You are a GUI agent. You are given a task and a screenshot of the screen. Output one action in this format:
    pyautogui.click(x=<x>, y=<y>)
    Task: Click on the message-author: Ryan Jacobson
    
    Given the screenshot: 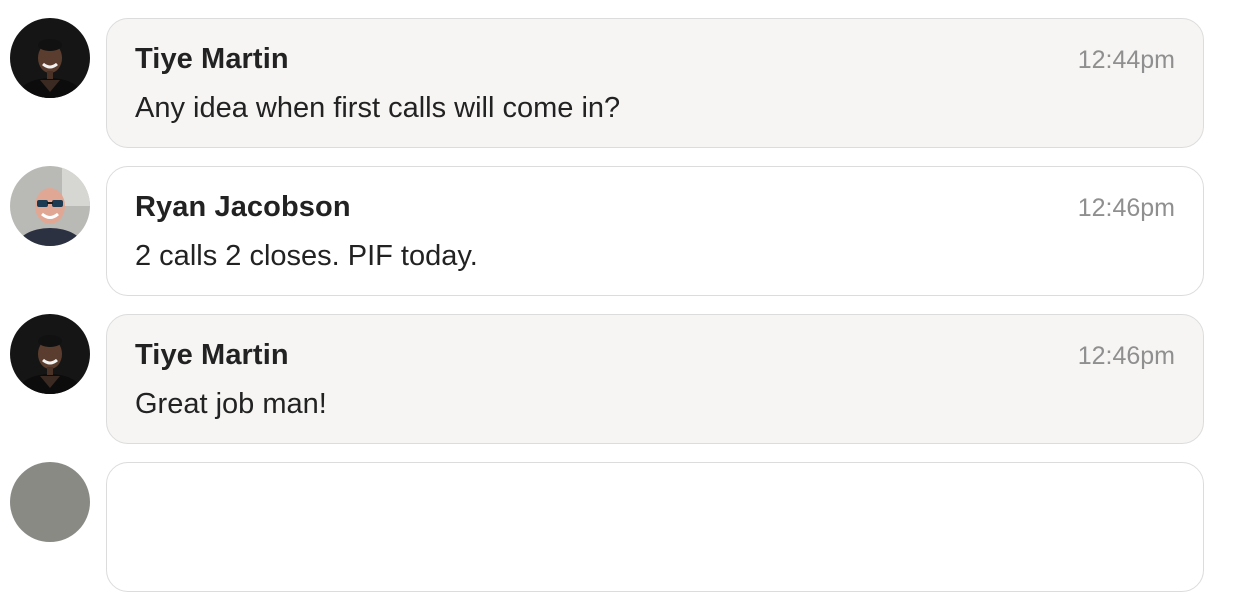 What is the action you would take?
    pyautogui.click(x=243, y=207)
    